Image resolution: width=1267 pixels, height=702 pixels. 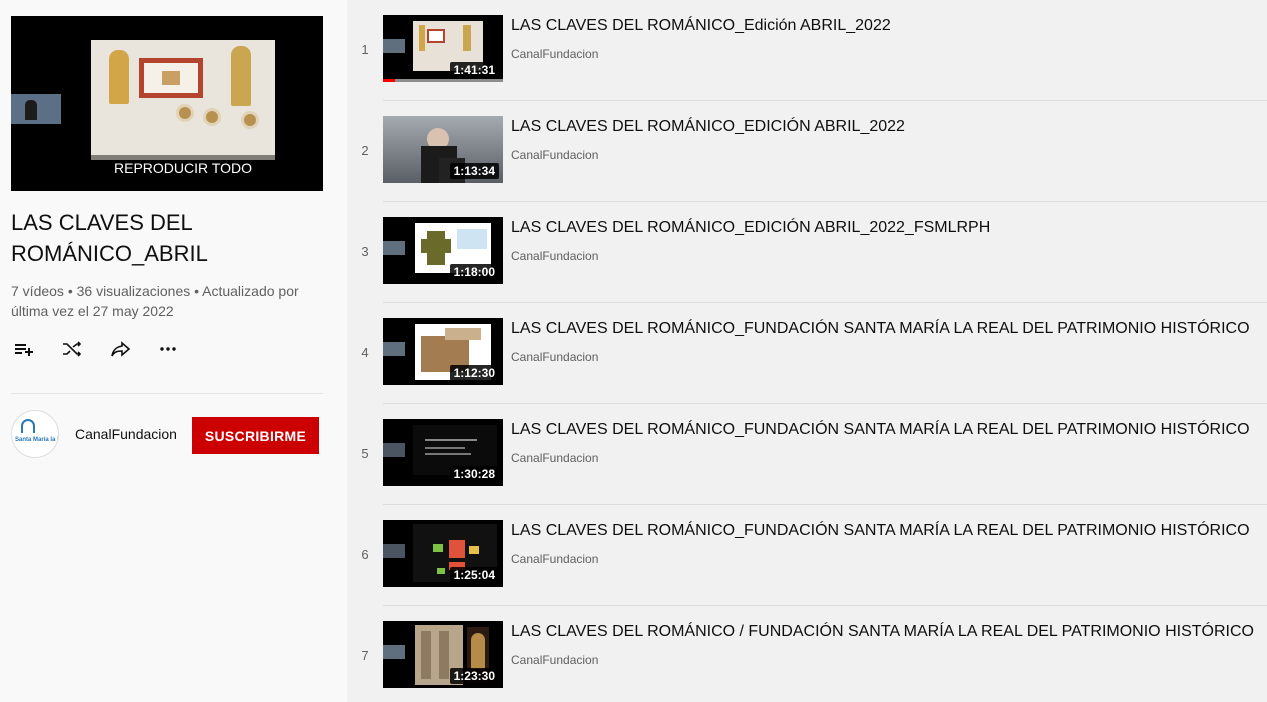 I want to click on video-duration: 1:25:04, so click(x=474, y=575).